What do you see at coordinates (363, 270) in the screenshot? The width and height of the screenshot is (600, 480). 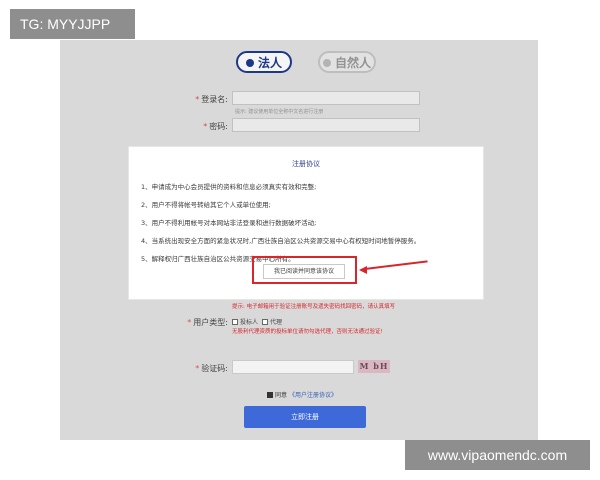 I see `annotation-arrow-icon` at bounding box center [363, 270].